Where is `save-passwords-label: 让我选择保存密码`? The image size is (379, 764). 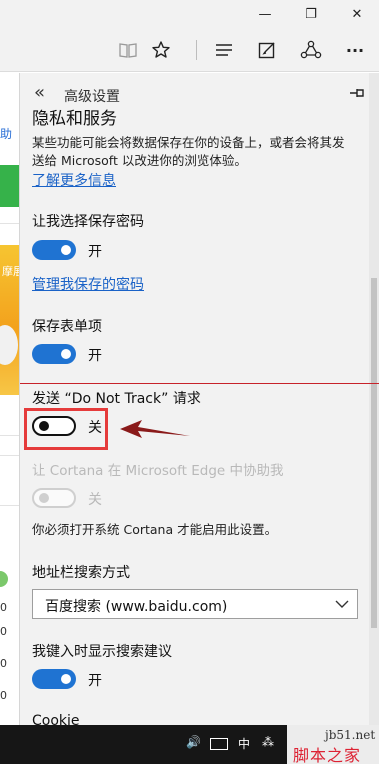
save-passwords-label: 让我选择保存密码 is located at coordinates (88, 222).